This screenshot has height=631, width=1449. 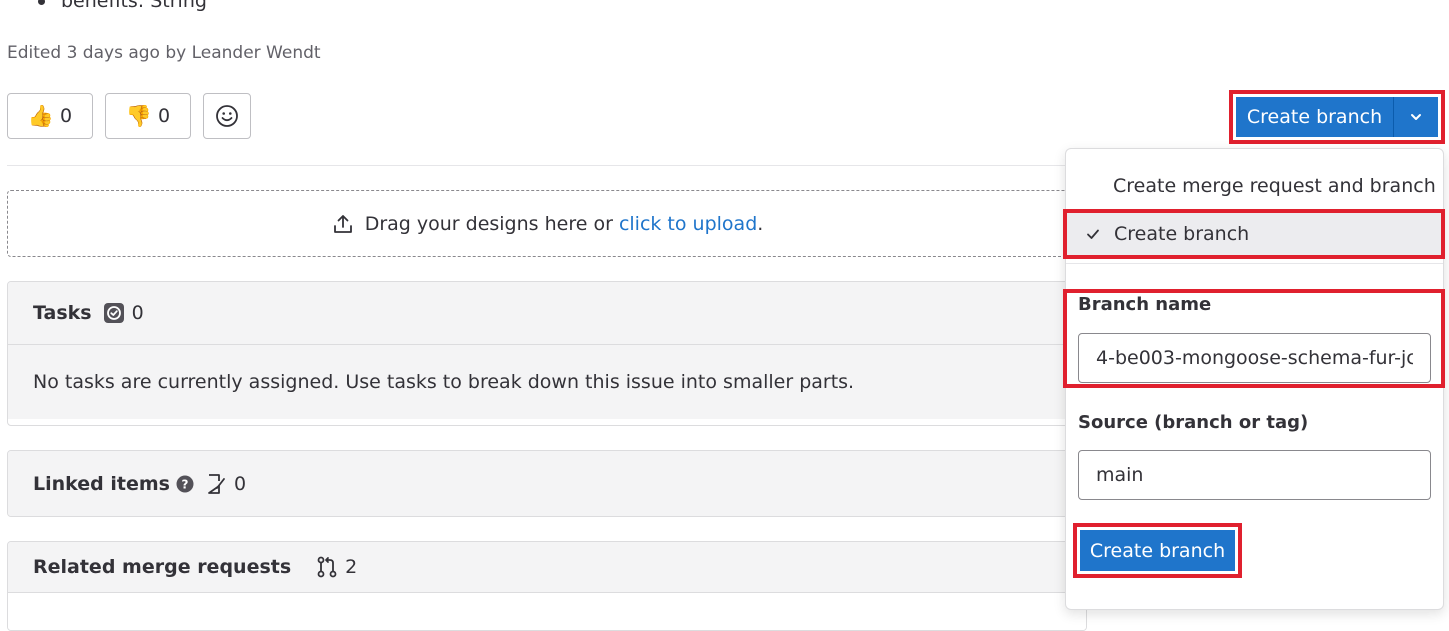 What do you see at coordinates (240, 484) in the screenshot?
I see `linked-items-count-value: 0` at bounding box center [240, 484].